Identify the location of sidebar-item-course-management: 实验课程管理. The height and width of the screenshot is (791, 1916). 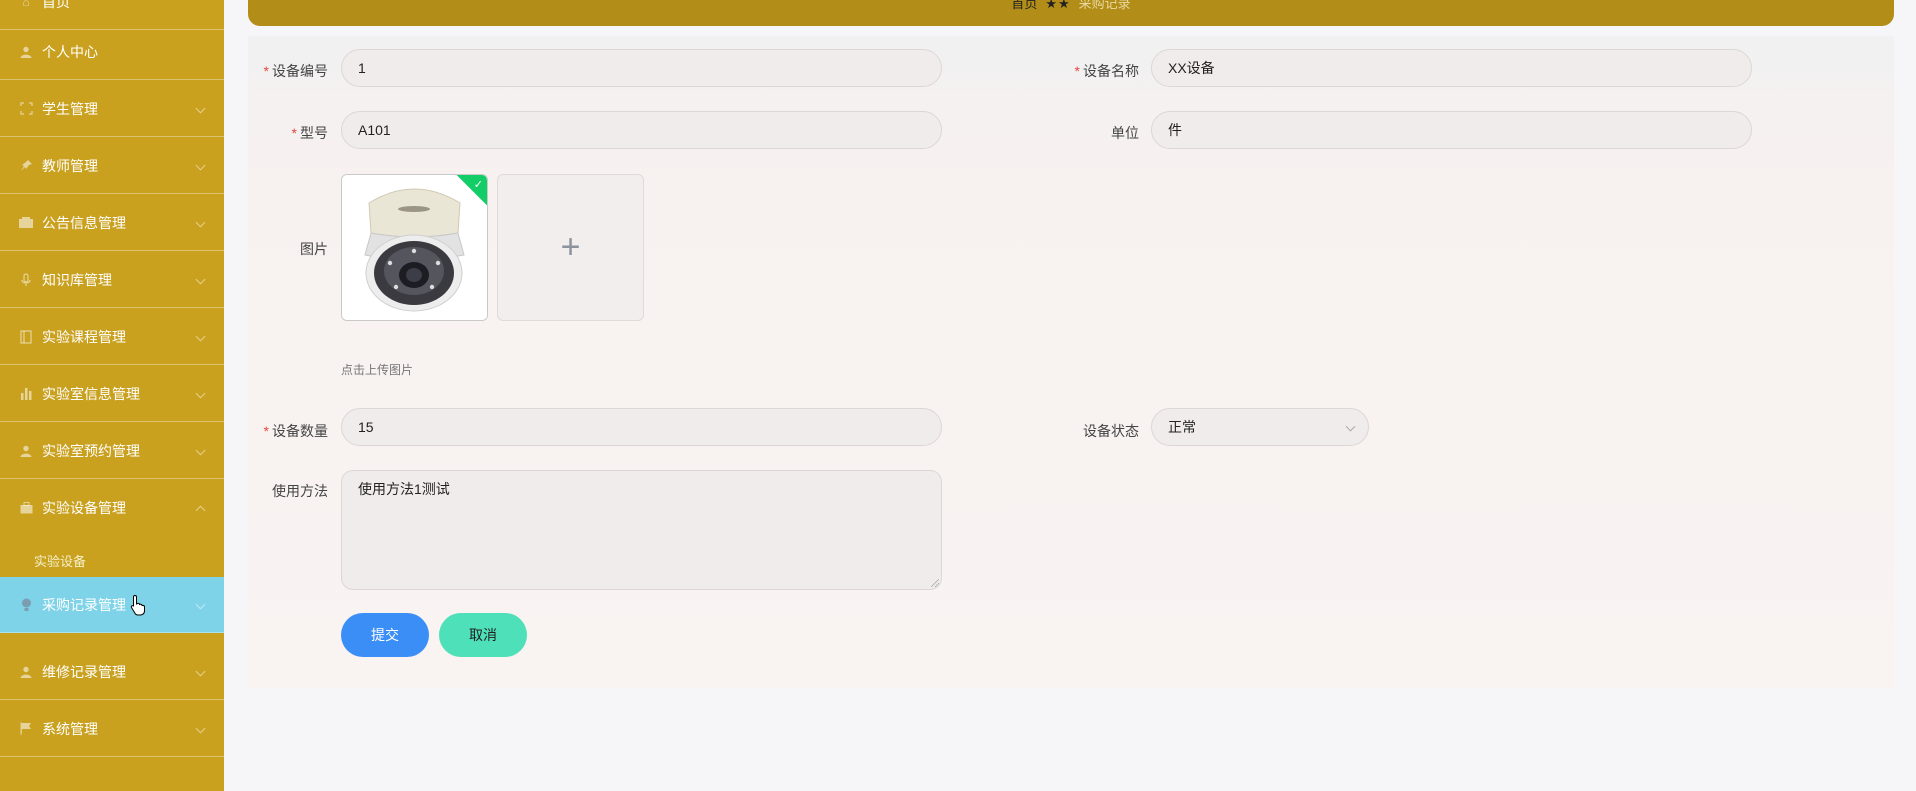
(112, 337).